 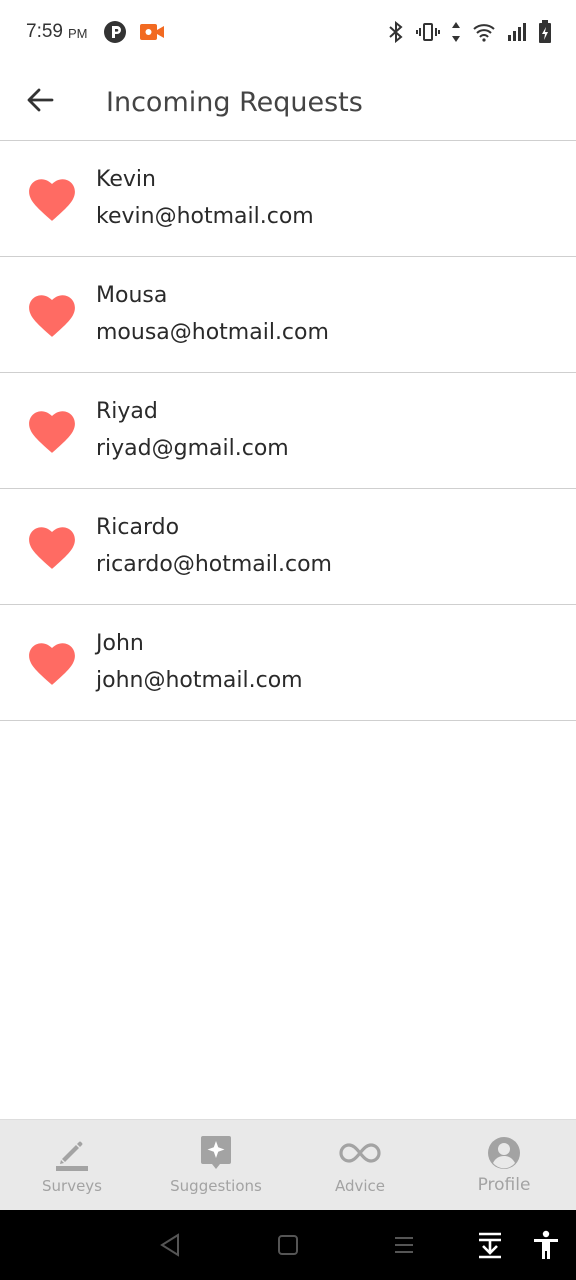 I want to click on page-title: Incoming Requests, so click(x=234, y=102).